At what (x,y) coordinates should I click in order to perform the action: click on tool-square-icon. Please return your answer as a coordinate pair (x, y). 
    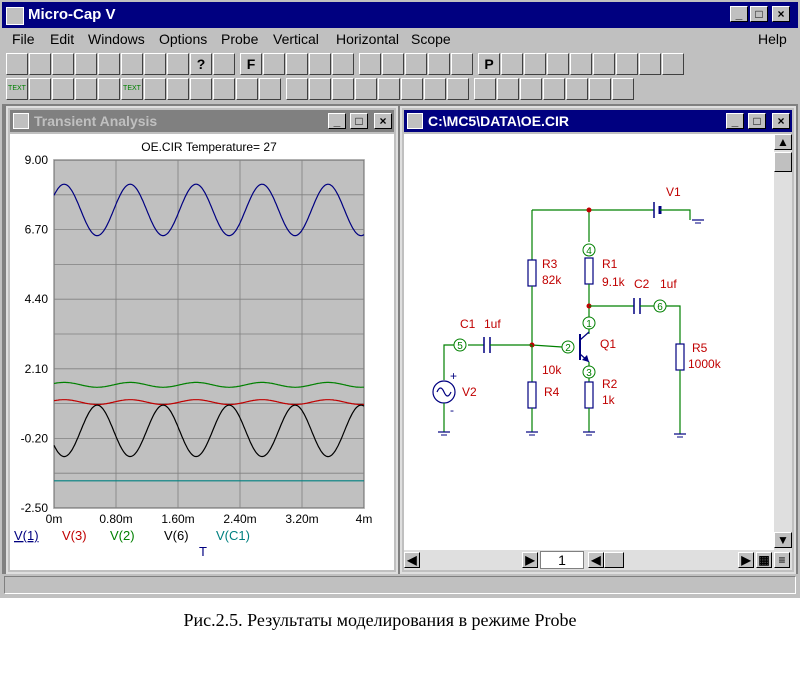
    Looking at the image, I should click on (558, 64).